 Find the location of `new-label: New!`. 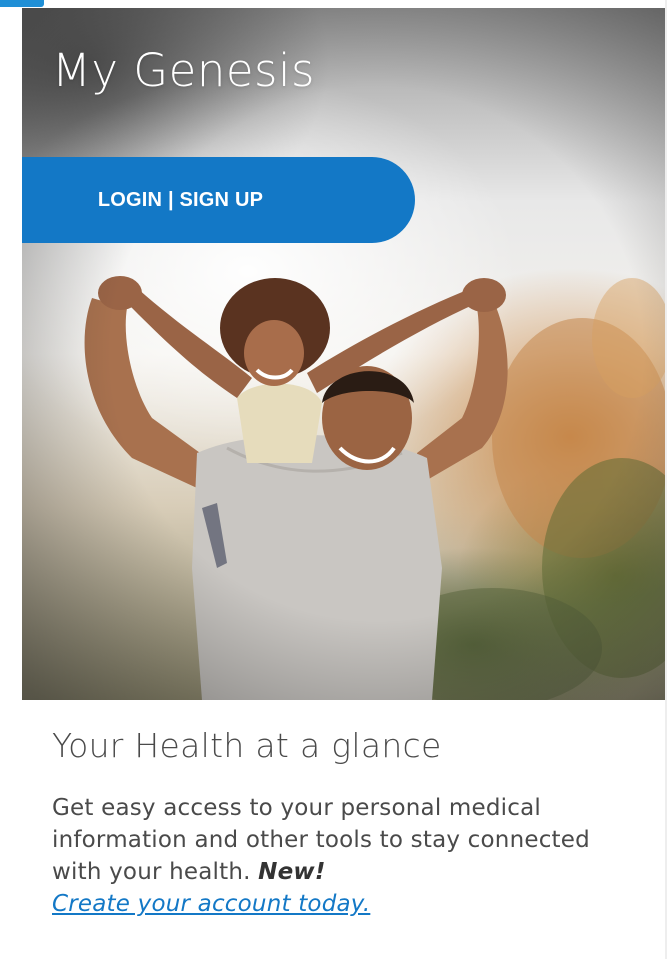

new-label: New! is located at coordinates (292, 872).